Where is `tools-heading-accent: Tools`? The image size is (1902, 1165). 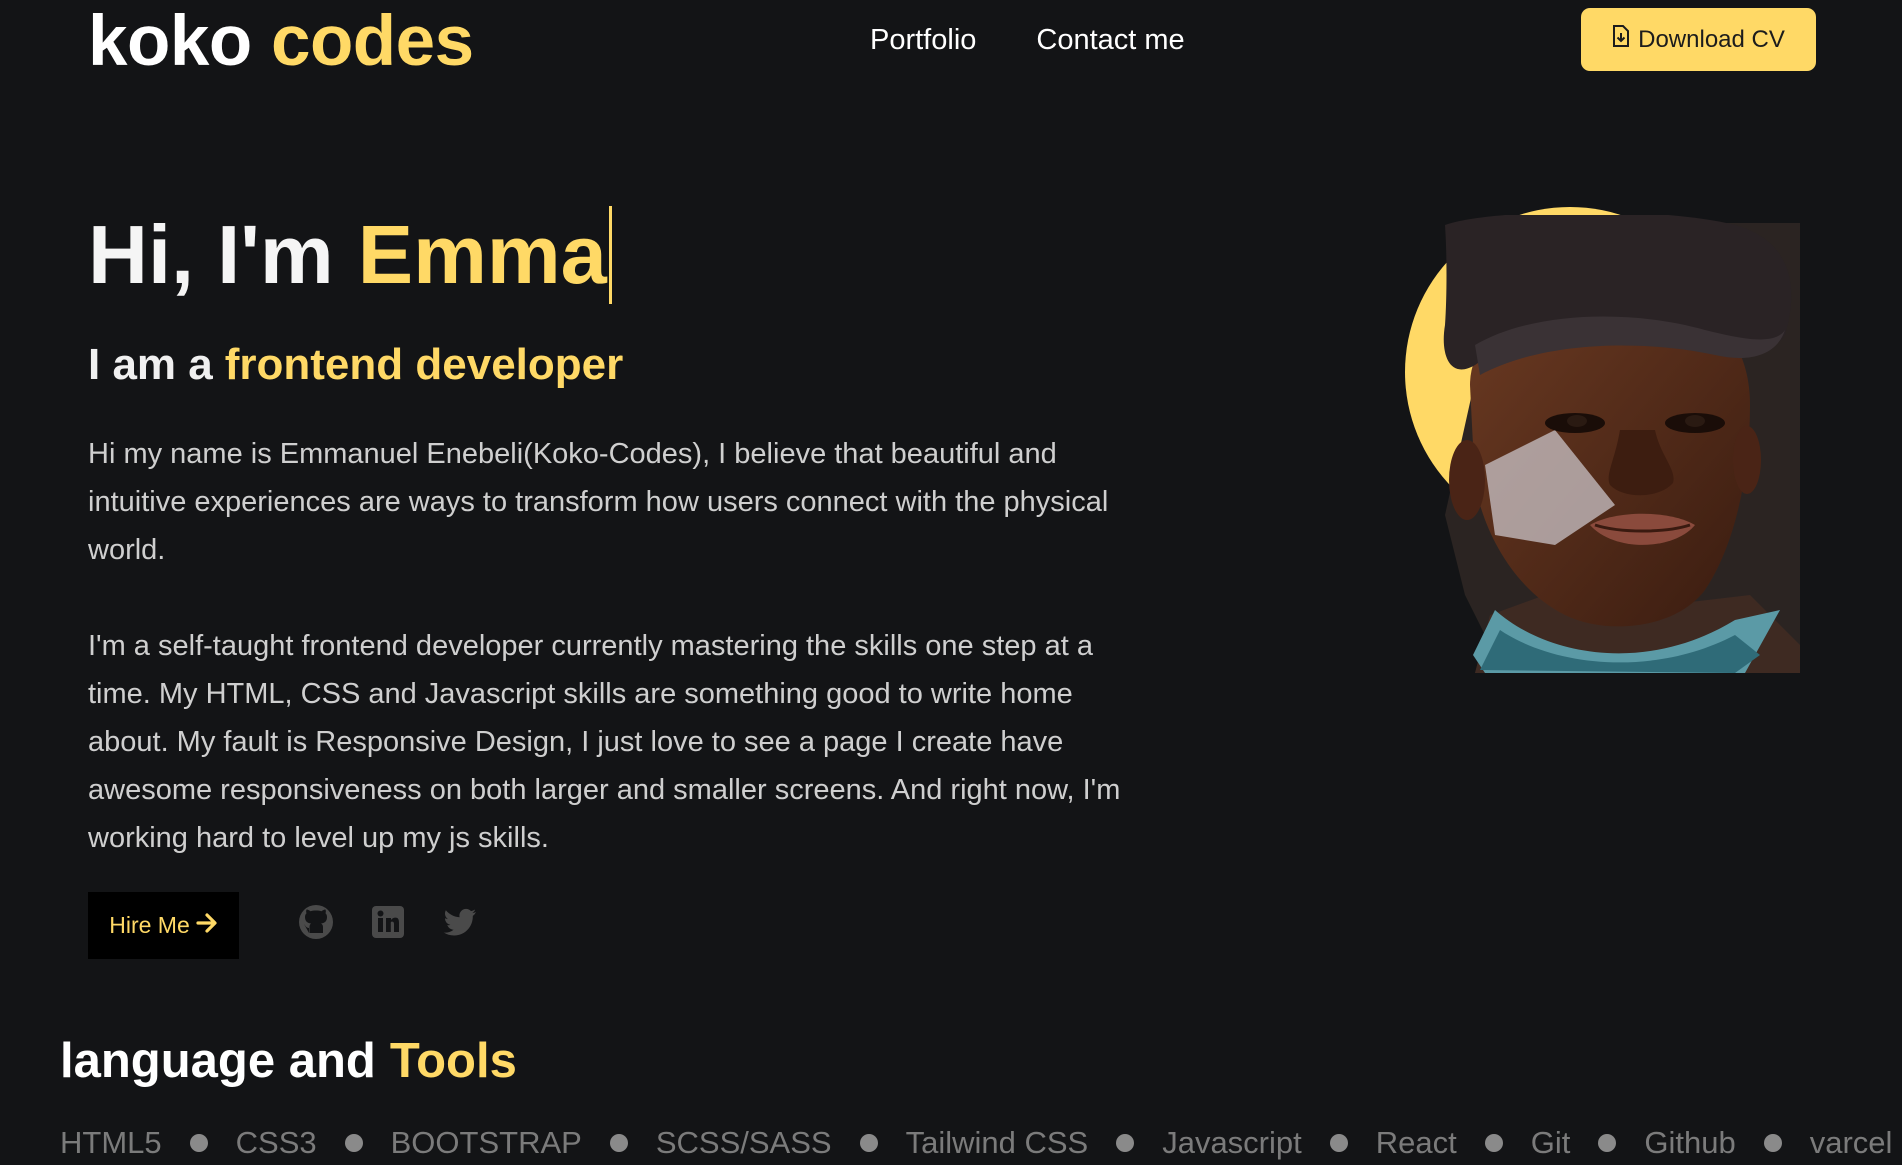 tools-heading-accent: Tools is located at coordinates (453, 1061).